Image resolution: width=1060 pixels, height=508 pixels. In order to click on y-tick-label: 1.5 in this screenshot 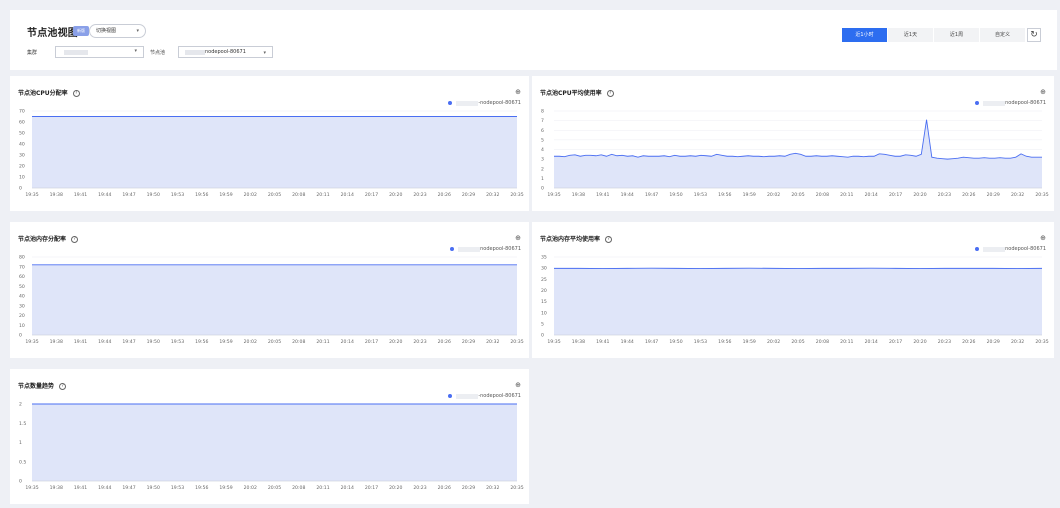, I will do `click(22, 424)`.